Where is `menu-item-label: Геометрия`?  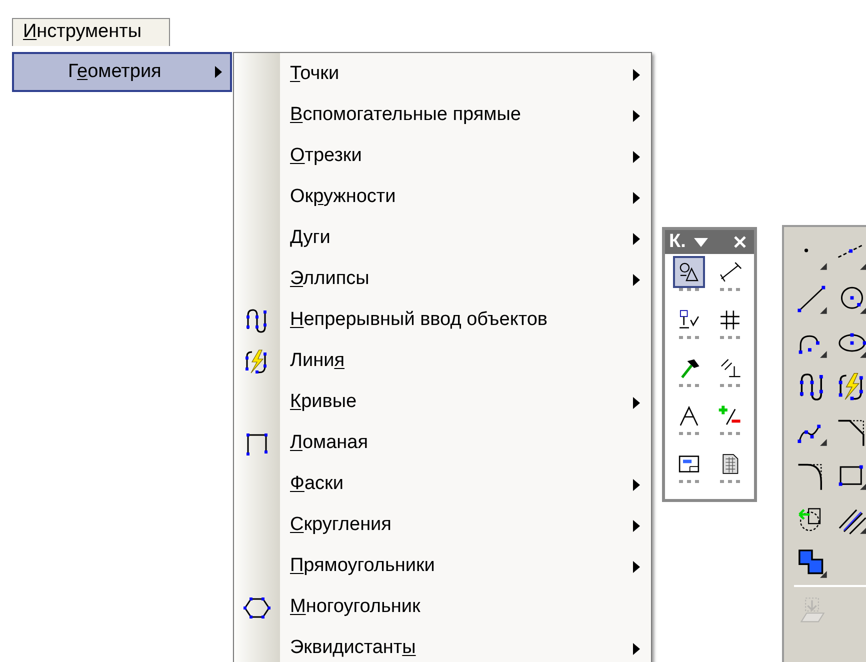 menu-item-label: Геометрия is located at coordinates (115, 72).